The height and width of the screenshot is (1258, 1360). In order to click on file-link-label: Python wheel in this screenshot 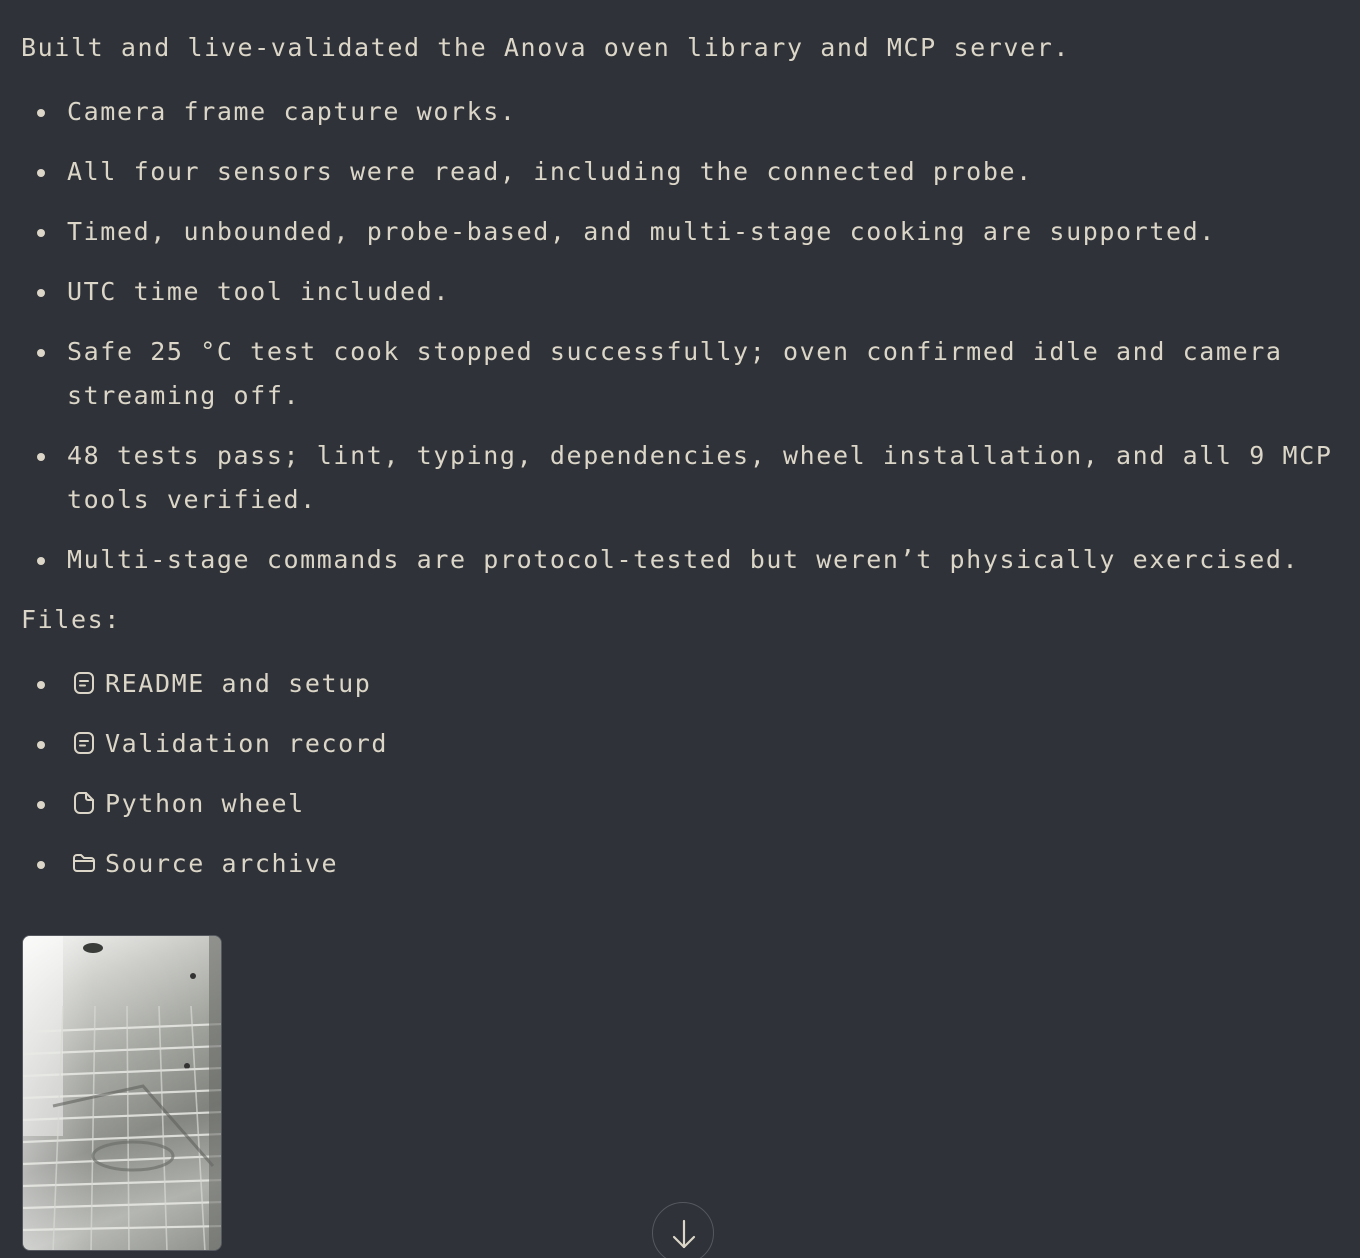, I will do `click(205, 803)`.